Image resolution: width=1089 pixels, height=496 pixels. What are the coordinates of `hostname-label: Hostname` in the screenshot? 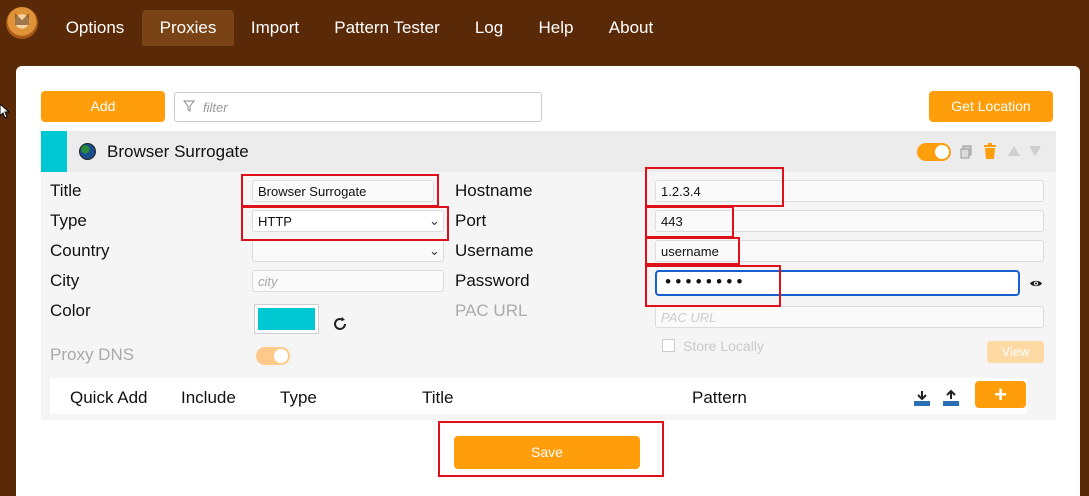 It's located at (494, 190).